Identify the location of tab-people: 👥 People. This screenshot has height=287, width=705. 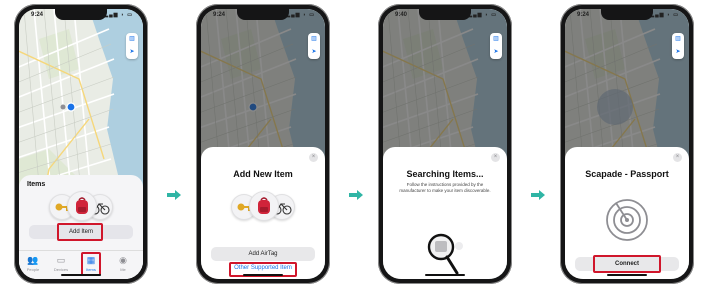
(33, 263).